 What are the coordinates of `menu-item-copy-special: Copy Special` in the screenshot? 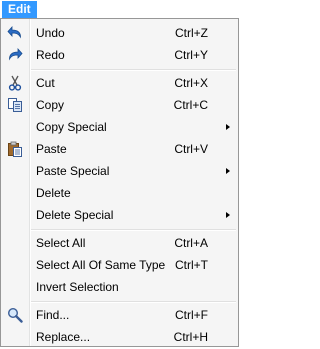 It's located at (119, 127).